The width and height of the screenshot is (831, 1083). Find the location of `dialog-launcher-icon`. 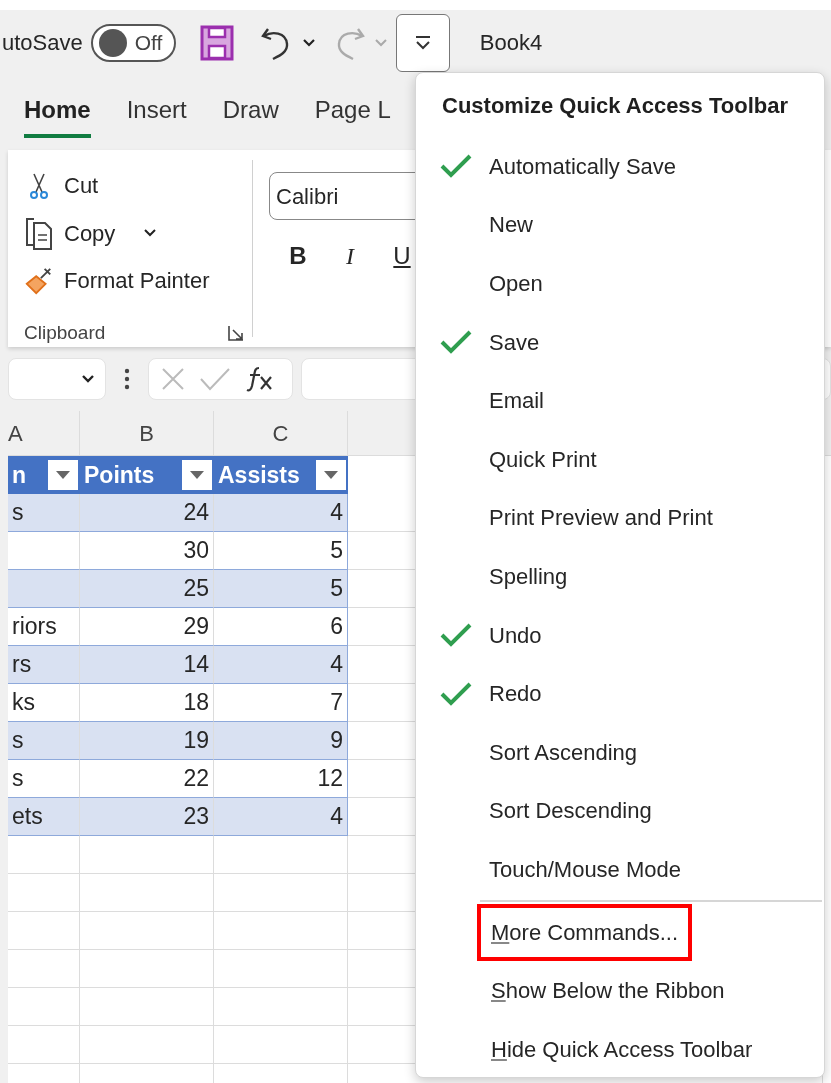

dialog-launcher-icon is located at coordinates (236, 332).